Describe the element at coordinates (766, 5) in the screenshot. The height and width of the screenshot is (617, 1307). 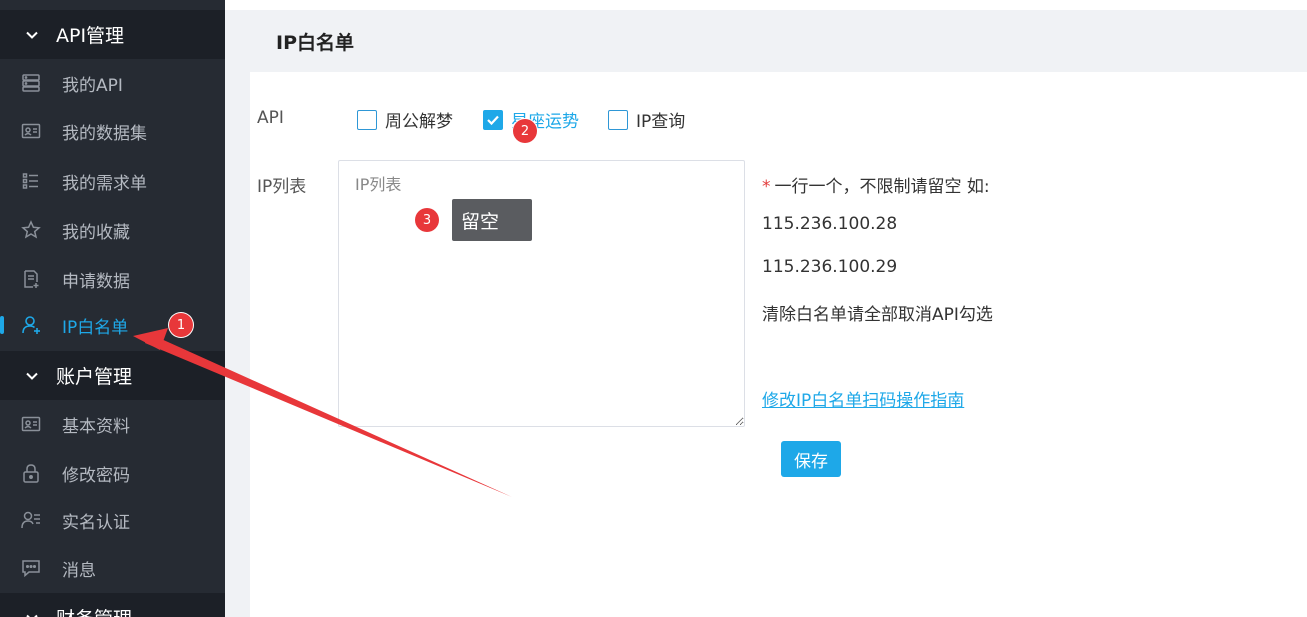
I see `top-bar` at that location.